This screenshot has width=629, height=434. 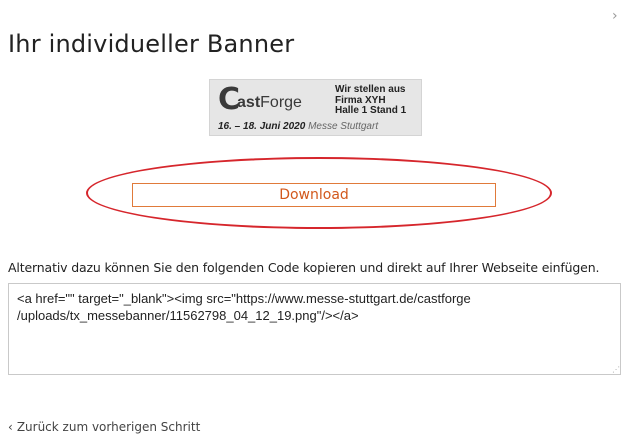 I want to click on castforge-logo: C astForge, so click(x=260, y=100).